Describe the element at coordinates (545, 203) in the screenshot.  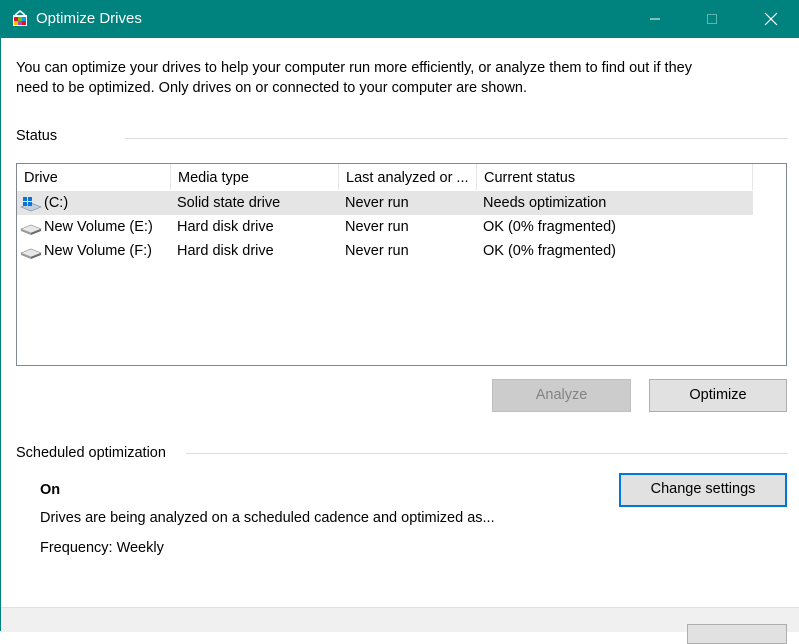
I see `drive-current-status: Needs optimization` at that location.